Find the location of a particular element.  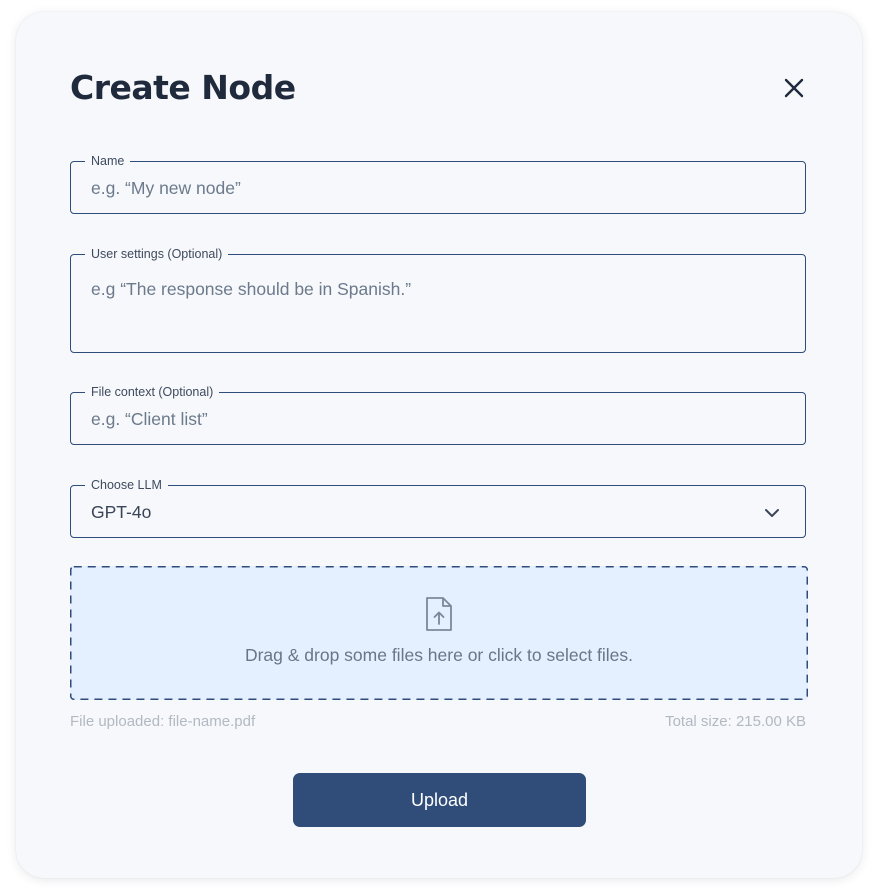

close-icon is located at coordinates (794, 88).